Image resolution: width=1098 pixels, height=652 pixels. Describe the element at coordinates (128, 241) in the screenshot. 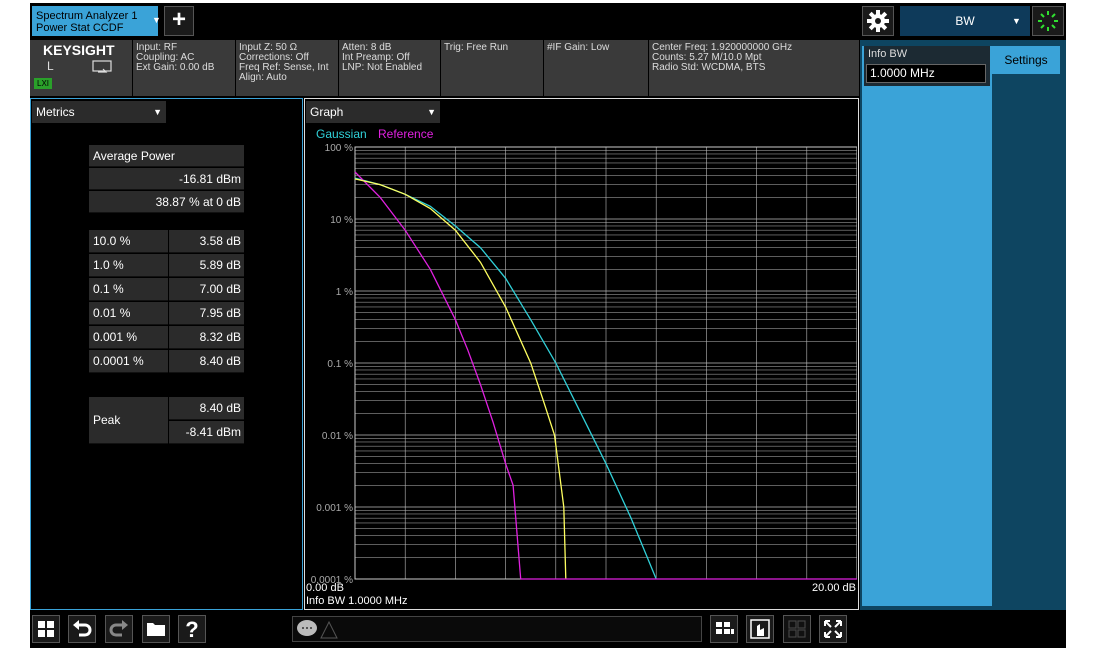

I see `ccdf-row-pct: 10.0 %` at that location.